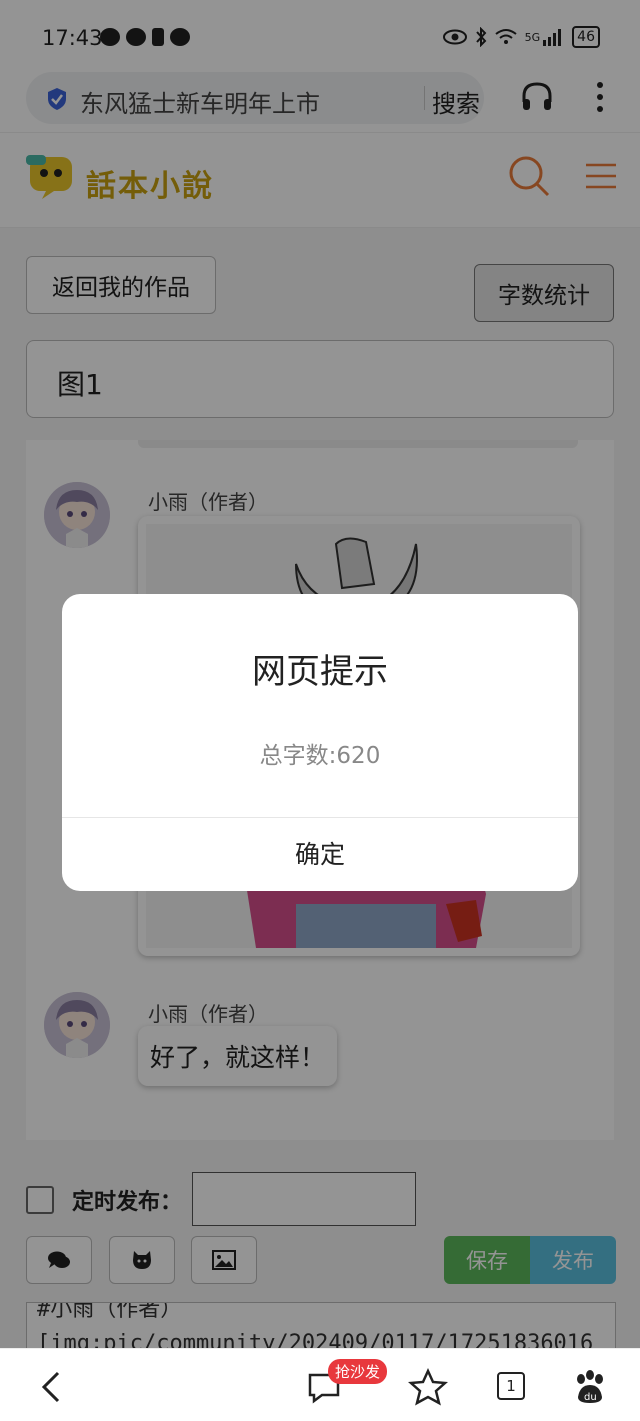  Describe the element at coordinates (428, 1387) in the screenshot. I see `star-icon` at that location.